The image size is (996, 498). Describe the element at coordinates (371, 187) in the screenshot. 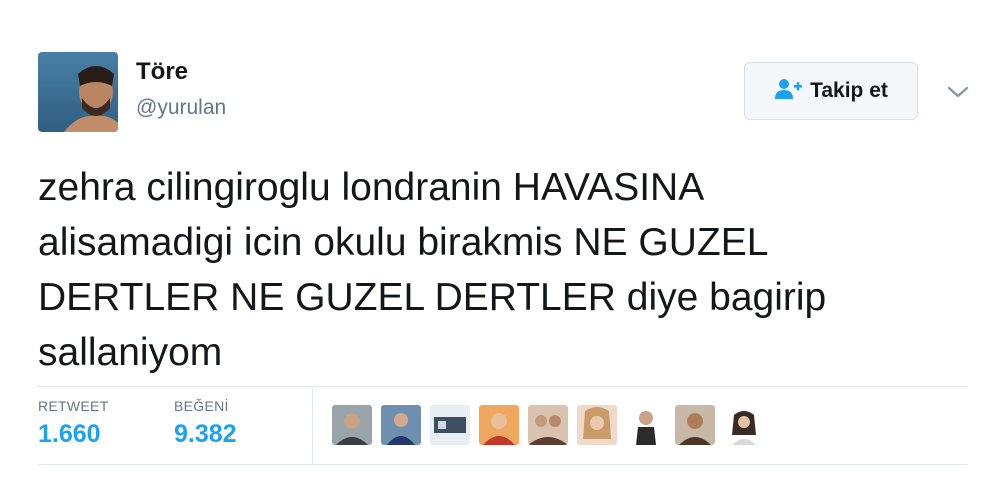

I see `tweet-text-line: zehra cilingiroglu londranin HAVASINA` at that location.